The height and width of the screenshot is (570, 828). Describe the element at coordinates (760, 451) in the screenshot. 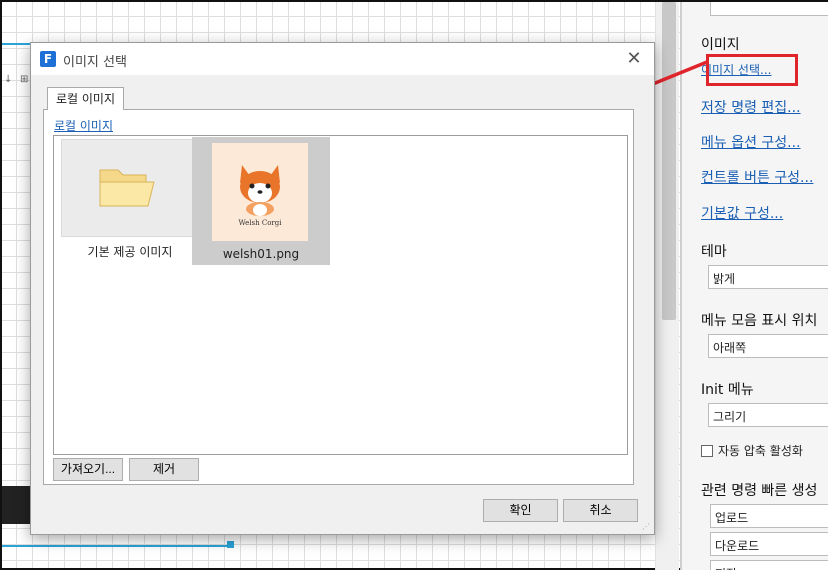

I see `auto-compress-label: 자동 압축 활성화` at that location.